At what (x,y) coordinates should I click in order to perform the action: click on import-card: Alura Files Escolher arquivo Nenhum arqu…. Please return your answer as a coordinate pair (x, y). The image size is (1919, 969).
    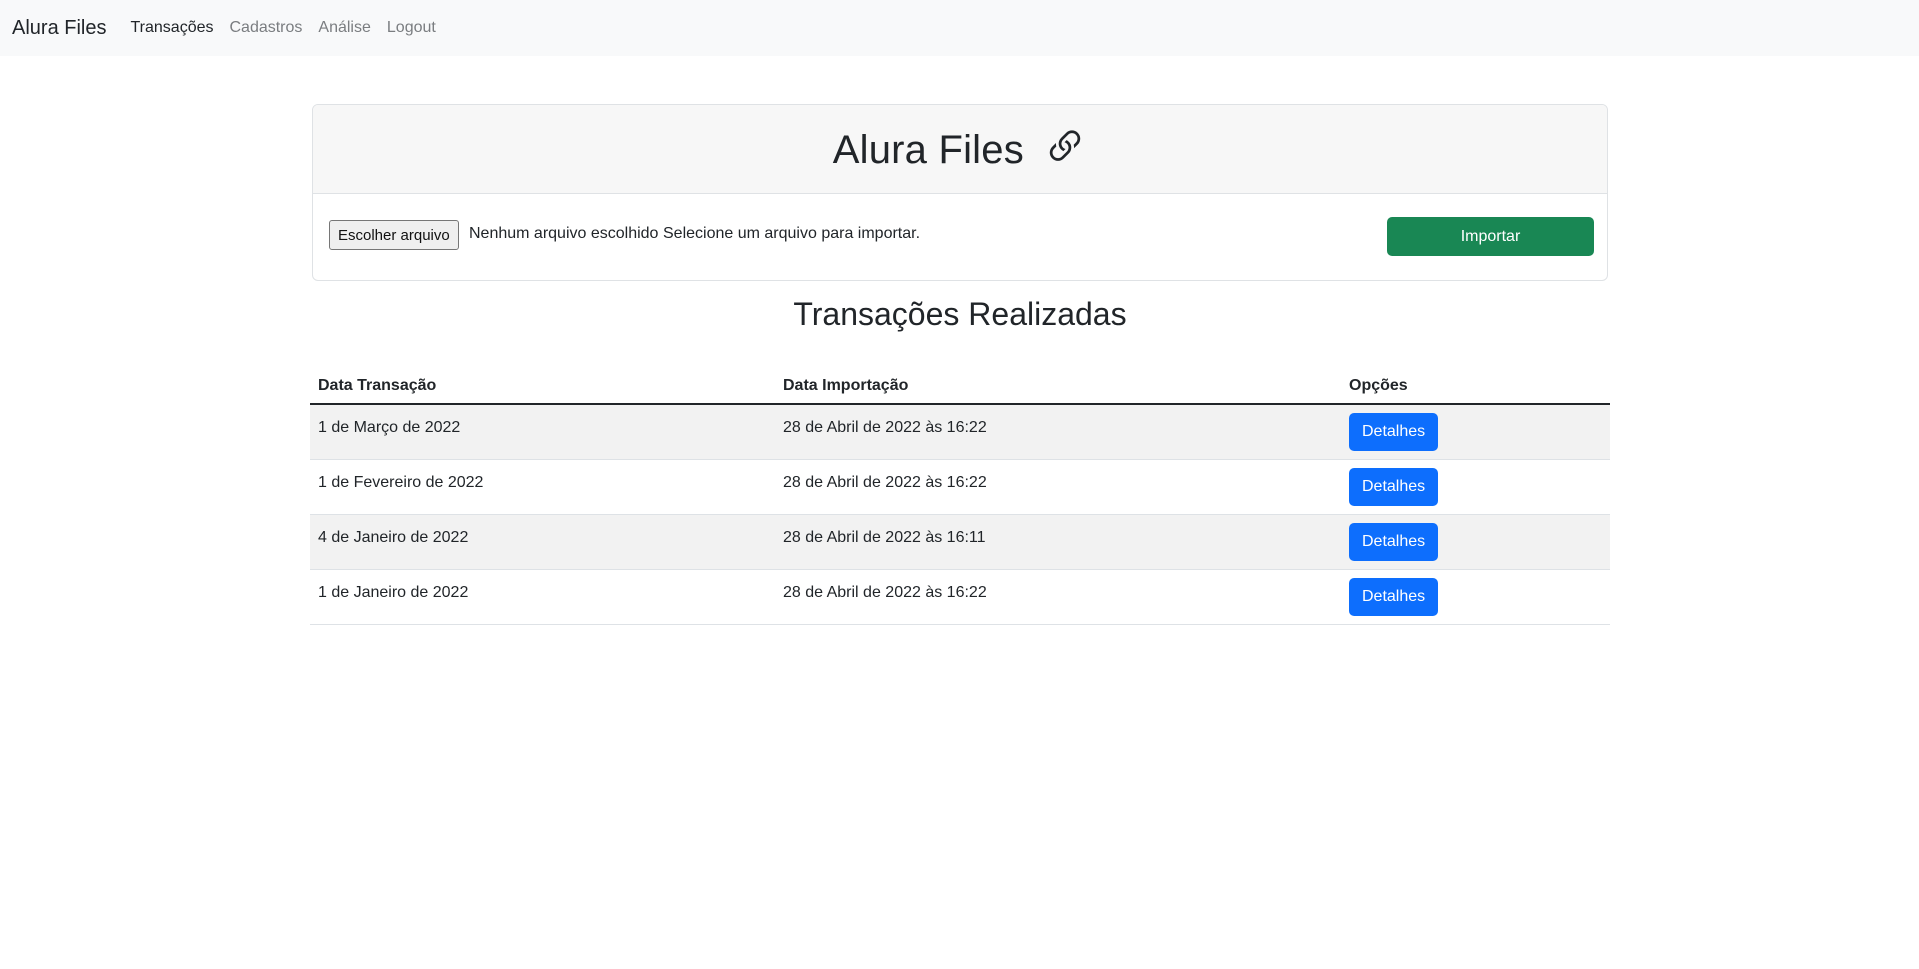
    Looking at the image, I should click on (960, 192).